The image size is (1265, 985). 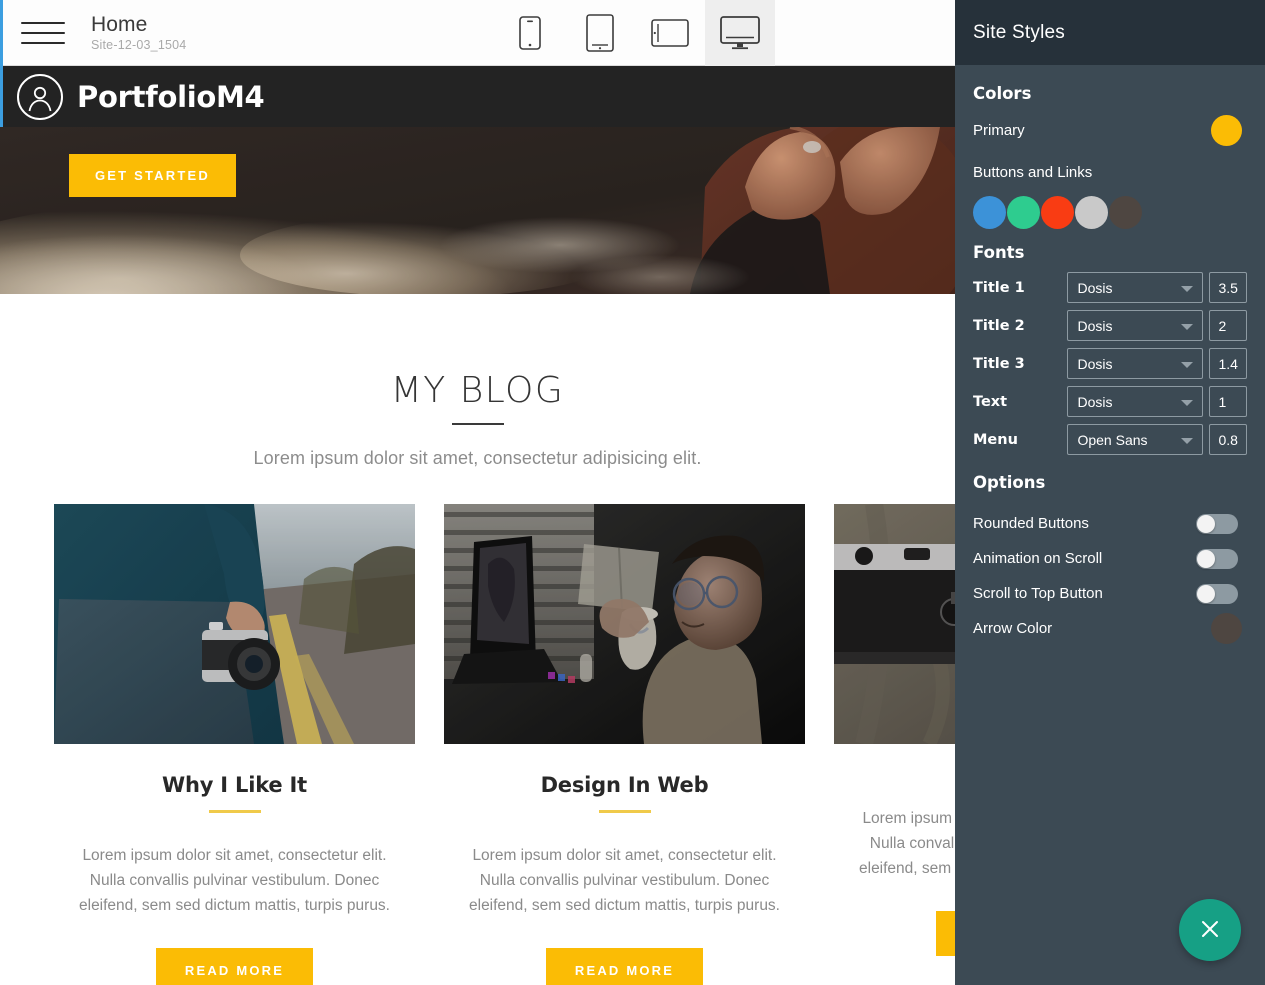 I want to click on font-size-value: 1, so click(x=1222, y=401).